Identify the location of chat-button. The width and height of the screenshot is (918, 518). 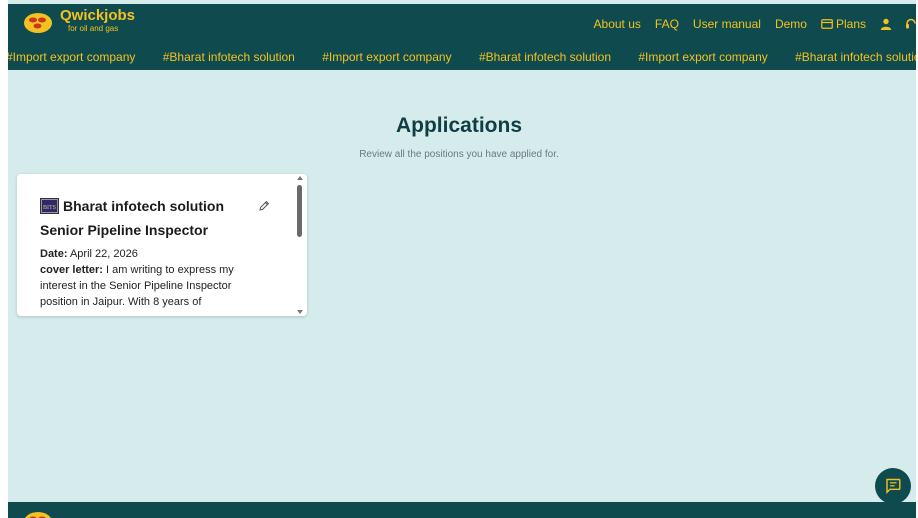
(893, 486).